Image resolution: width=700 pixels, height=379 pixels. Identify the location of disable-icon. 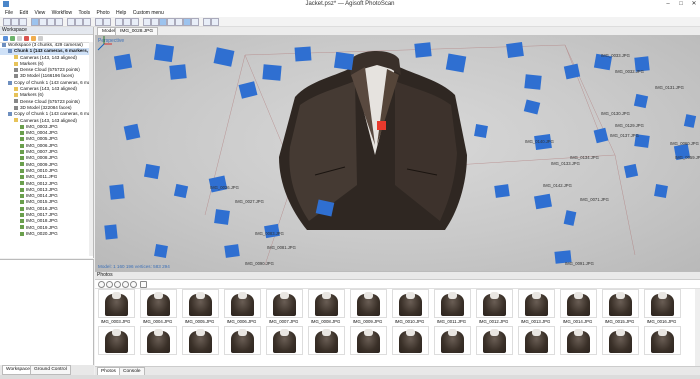
(40, 38).